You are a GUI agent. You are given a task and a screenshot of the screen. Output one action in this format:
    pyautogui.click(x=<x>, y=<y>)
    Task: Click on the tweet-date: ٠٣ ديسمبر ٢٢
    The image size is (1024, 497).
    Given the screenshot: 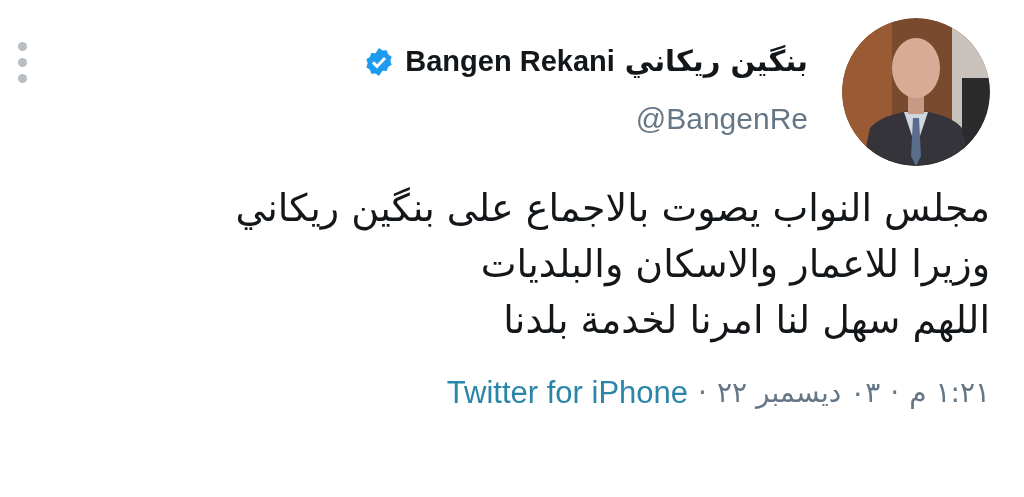 What is the action you would take?
    pyautogui.click(x=799, y=393)
    